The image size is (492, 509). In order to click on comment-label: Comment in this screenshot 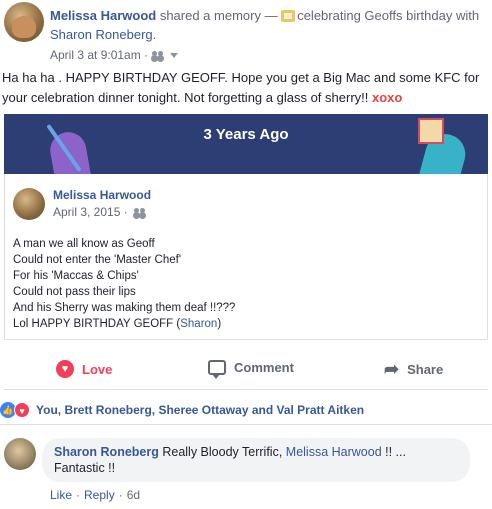, I will do `click(264, 367)`.